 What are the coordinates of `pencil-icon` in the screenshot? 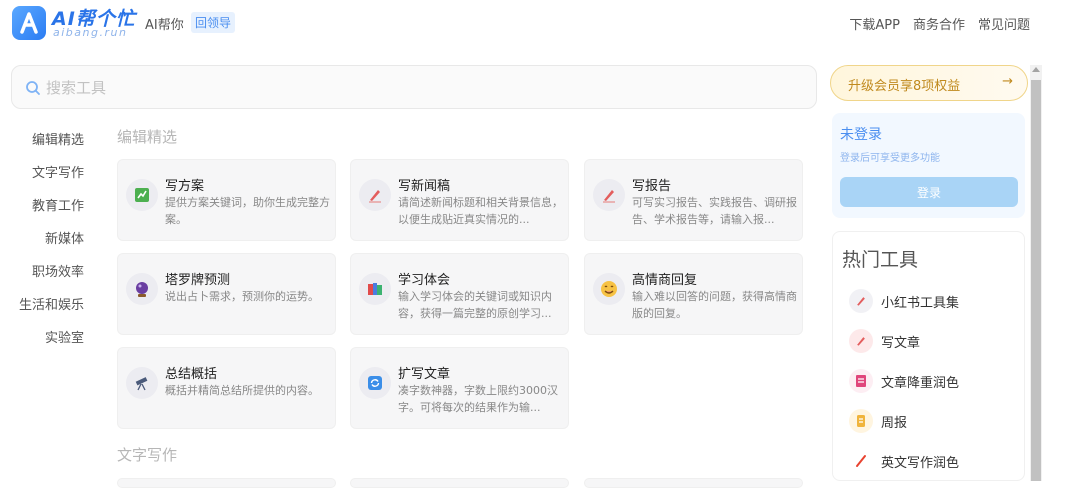 It's located at (861, 461).